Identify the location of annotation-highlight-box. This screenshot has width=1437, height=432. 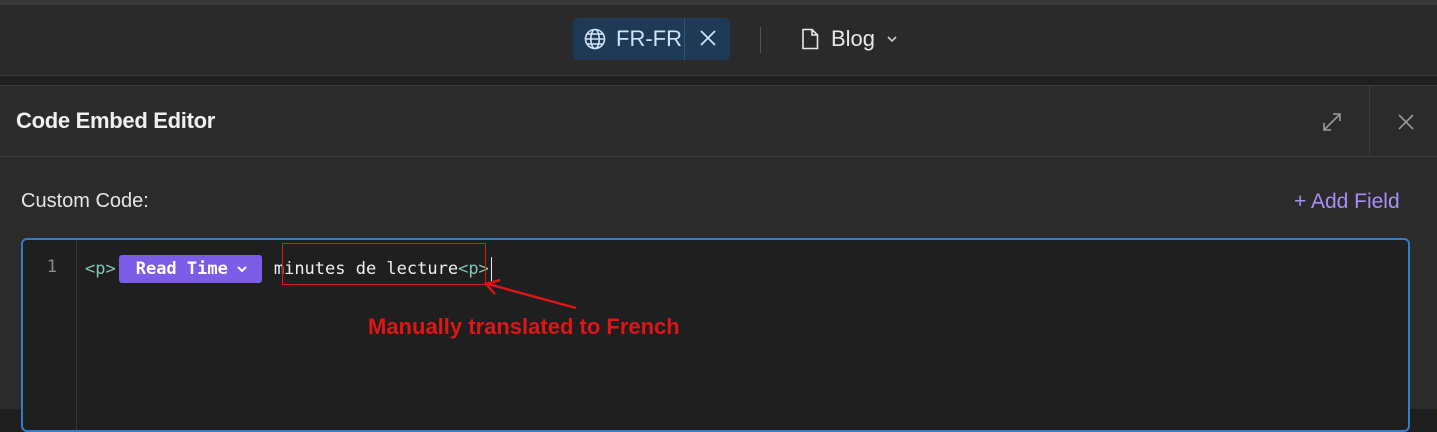
(384, 264).